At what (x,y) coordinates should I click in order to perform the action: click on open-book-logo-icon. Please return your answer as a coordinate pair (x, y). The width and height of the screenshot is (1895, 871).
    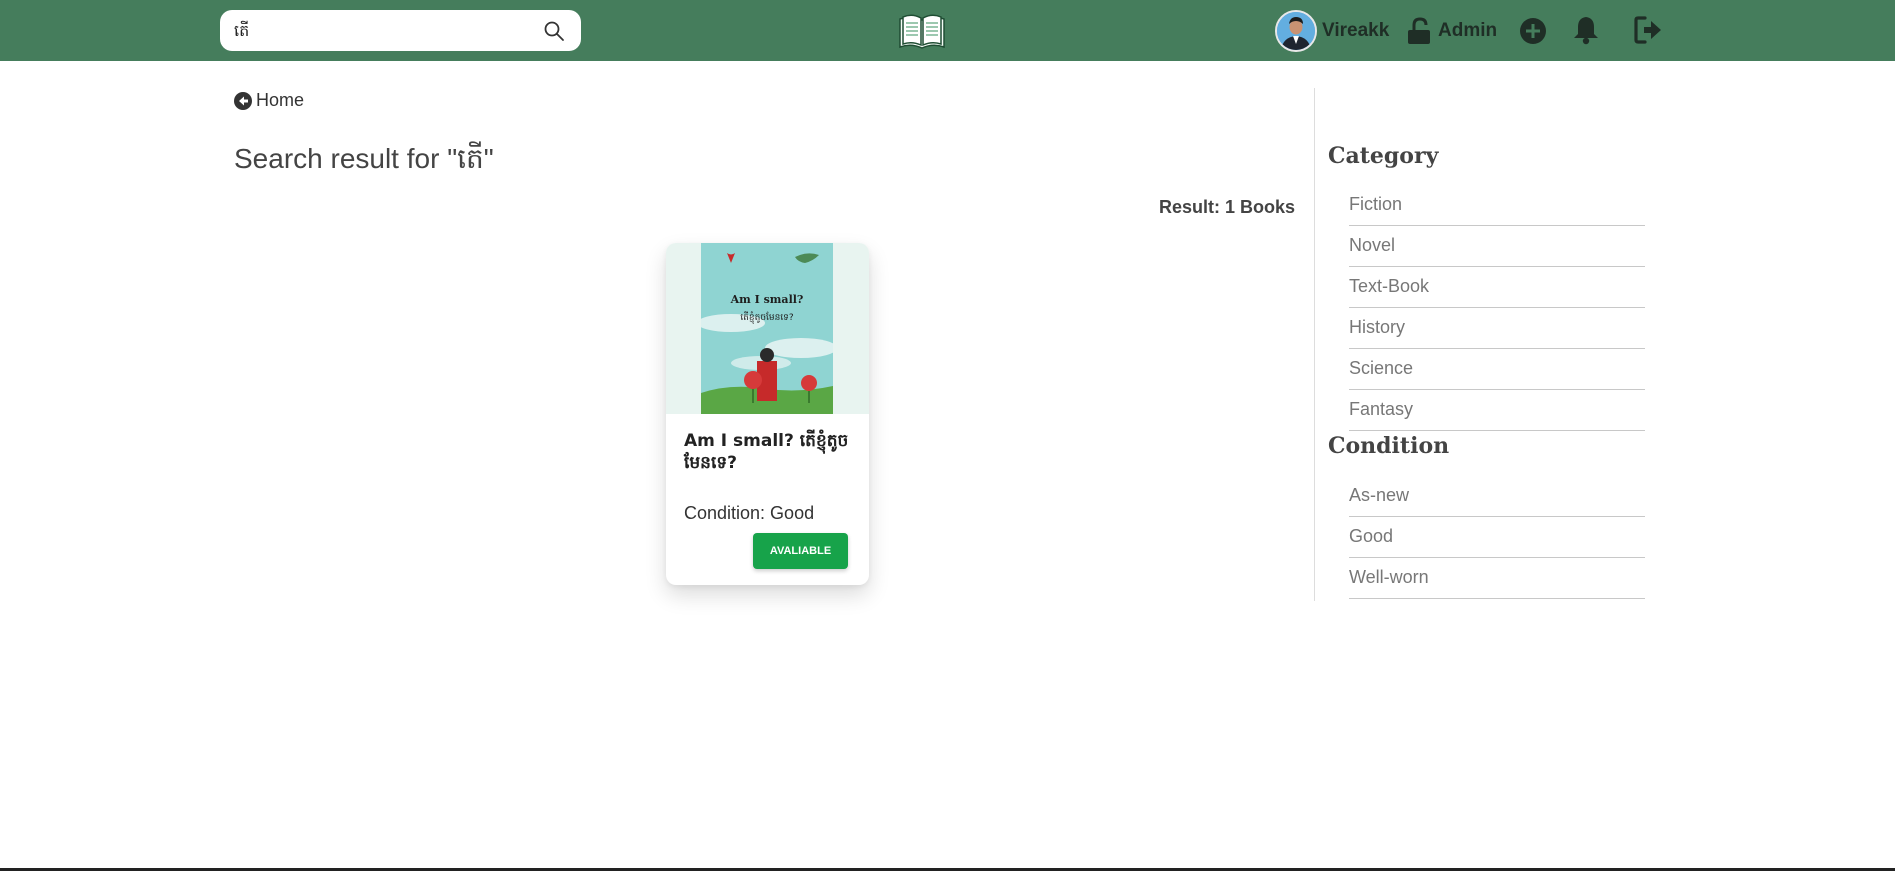
    Looking at the image, I should click on (922, 31).